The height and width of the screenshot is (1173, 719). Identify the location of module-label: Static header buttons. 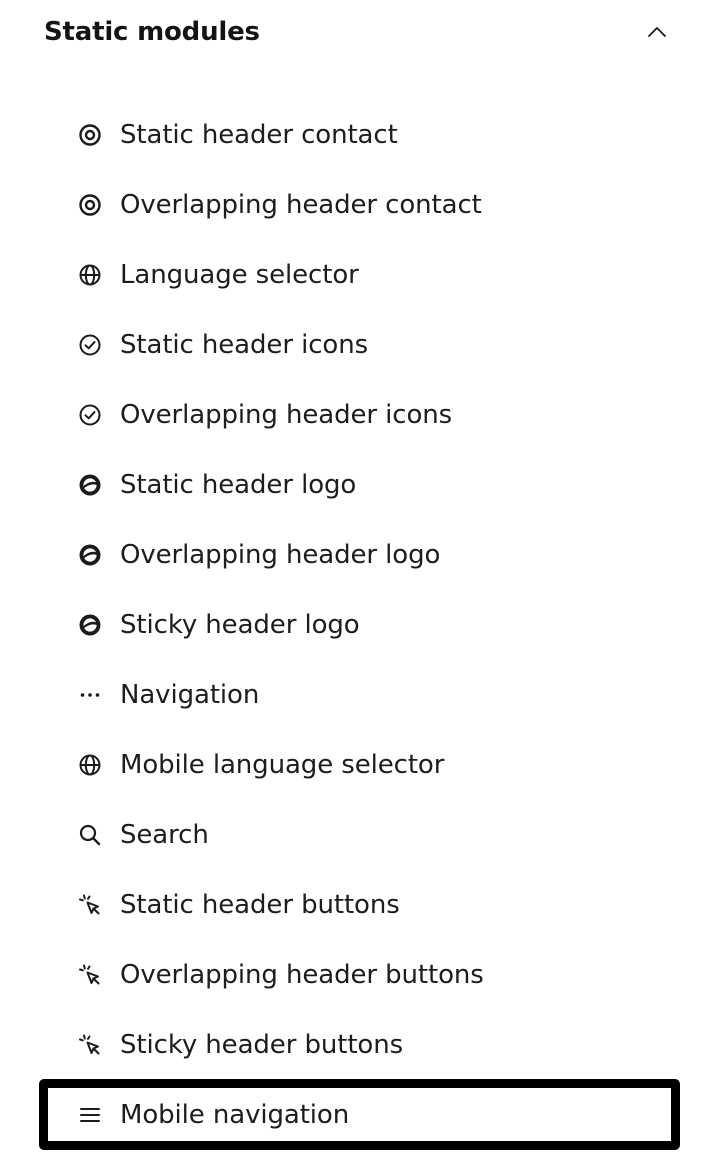
(260, 905).